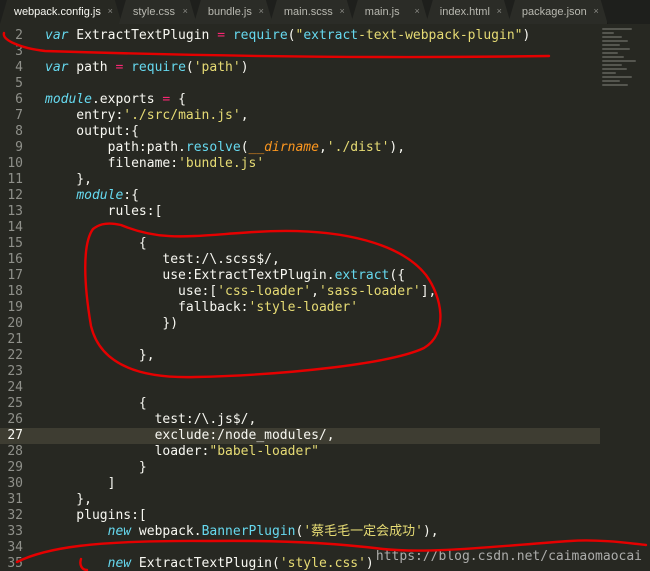  What do you see at coordinates (300, 516) in the screenshot?
I see `code-line: 32 plugins:[` at bounding box center [300, 516].